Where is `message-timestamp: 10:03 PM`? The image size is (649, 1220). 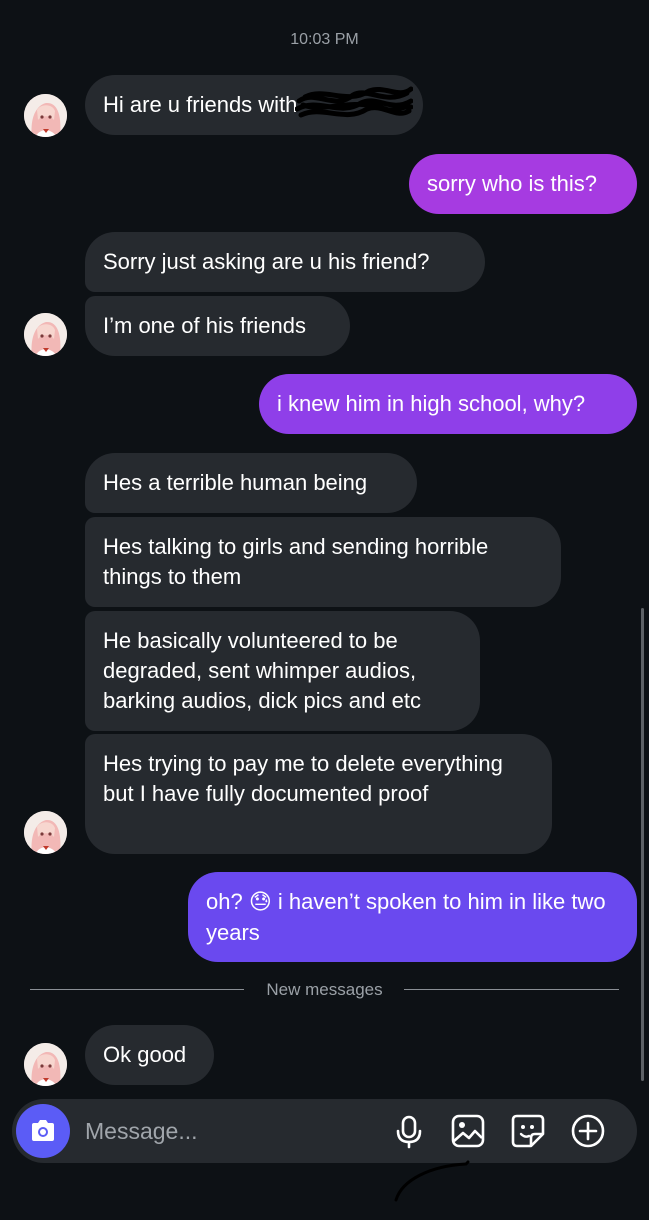 message-timestamp: 10:03 PM is located at coordinates (324, 39).